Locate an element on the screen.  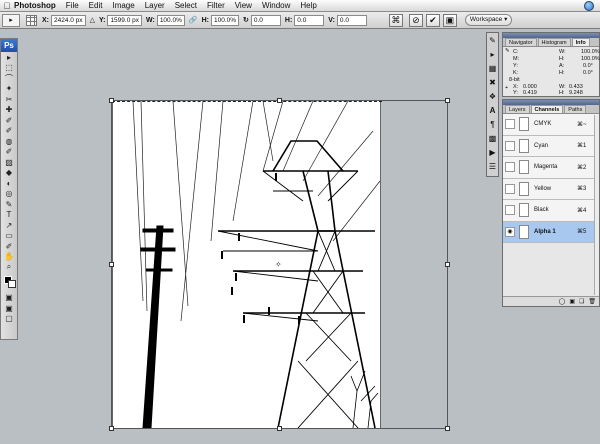
palette-well-button: ▣ is located at coordinates (449, 20).